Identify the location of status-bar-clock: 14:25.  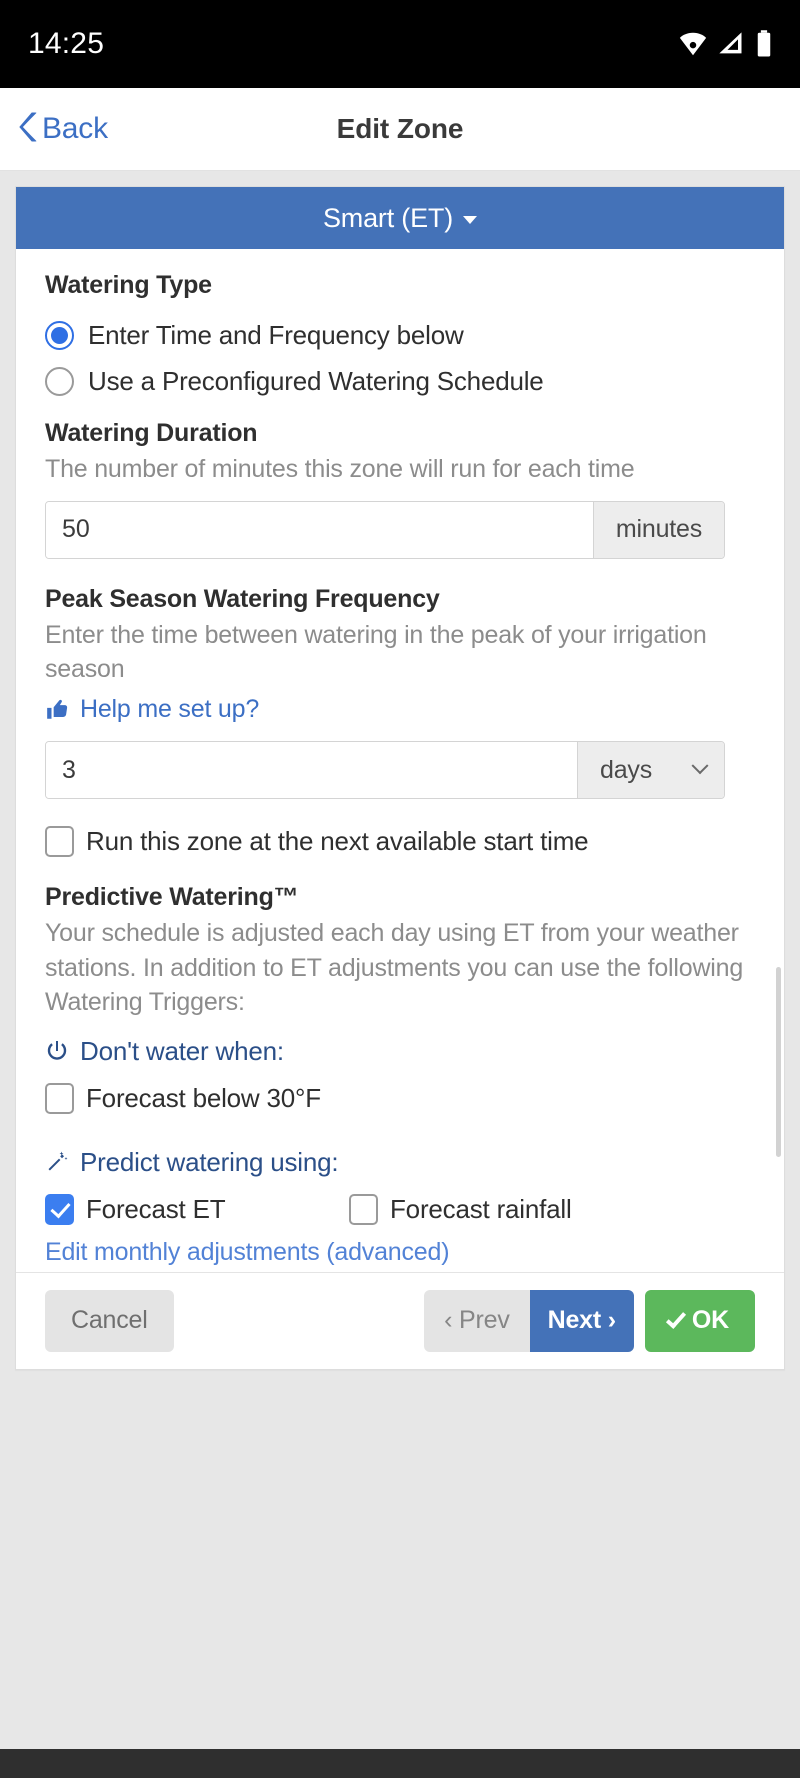
(66, 43).